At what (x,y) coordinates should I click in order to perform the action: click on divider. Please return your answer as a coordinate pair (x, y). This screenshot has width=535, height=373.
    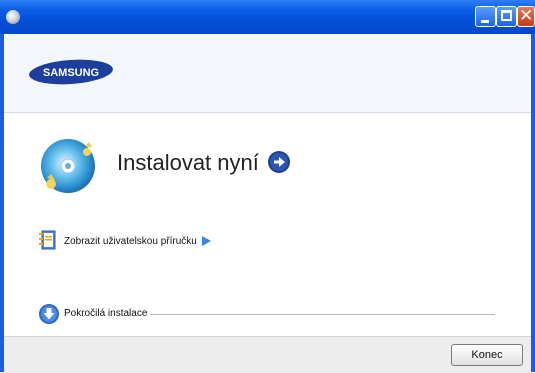
    Looking at the image, I should click on (322, 314).